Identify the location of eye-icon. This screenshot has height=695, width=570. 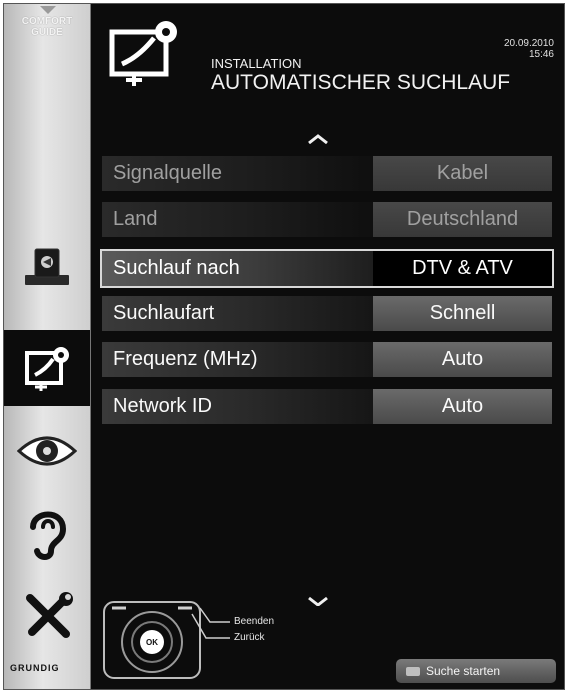
(47, 451).